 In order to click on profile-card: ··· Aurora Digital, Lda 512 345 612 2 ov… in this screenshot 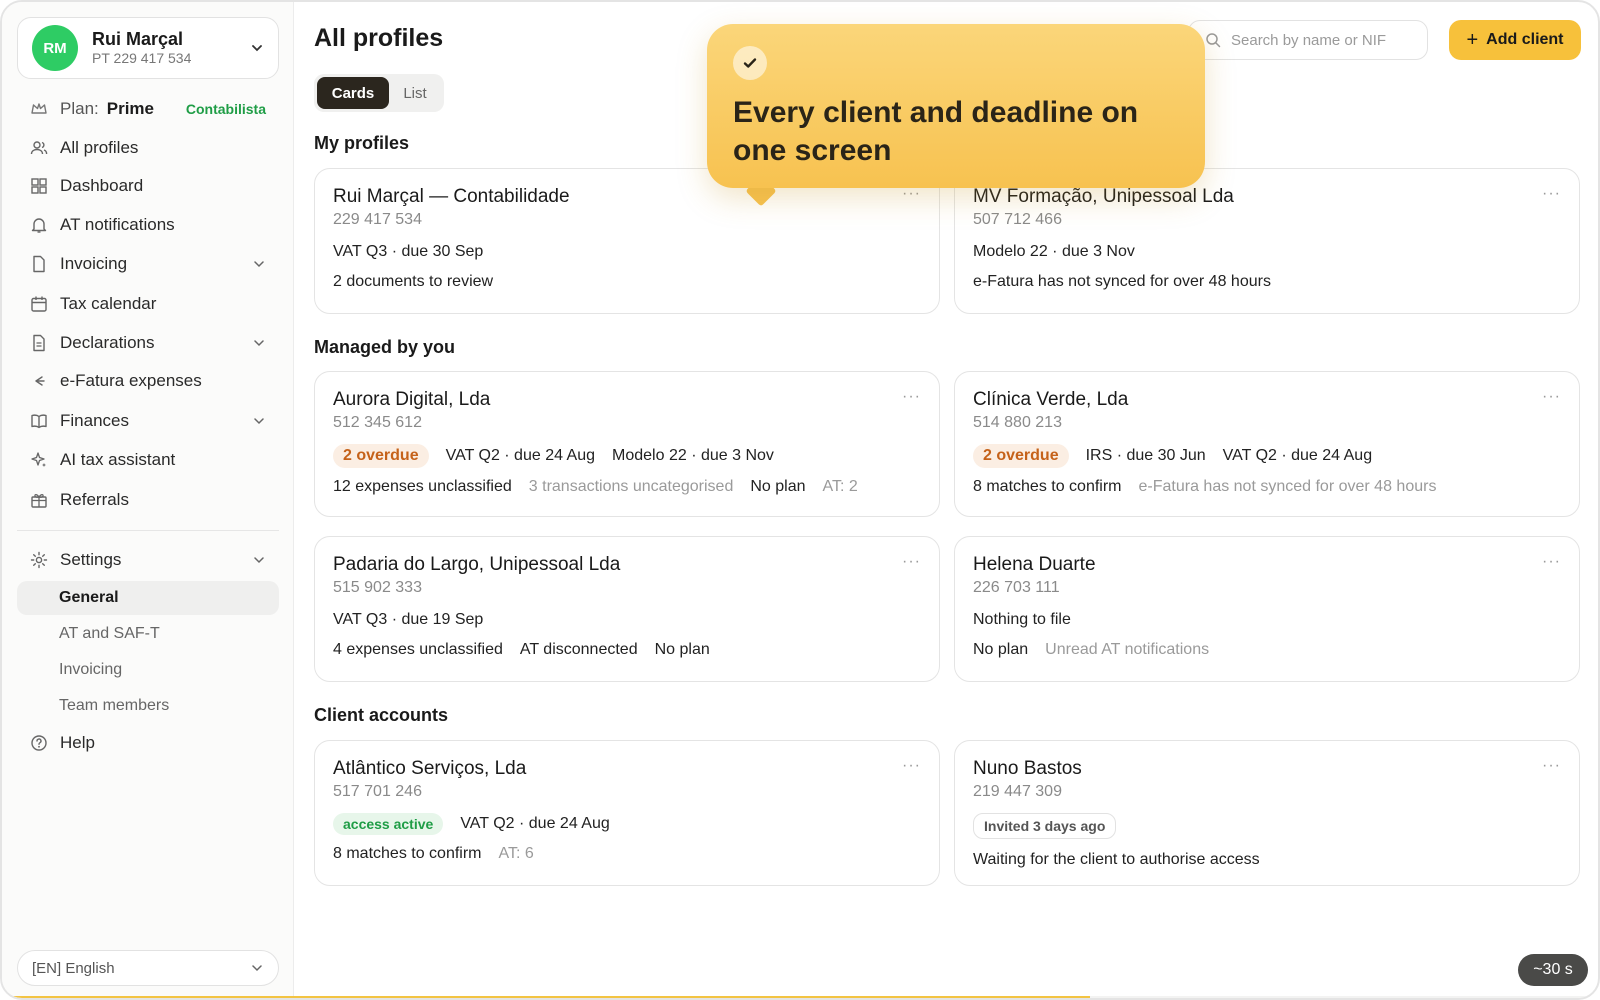, I will do `click(627, 444)`.